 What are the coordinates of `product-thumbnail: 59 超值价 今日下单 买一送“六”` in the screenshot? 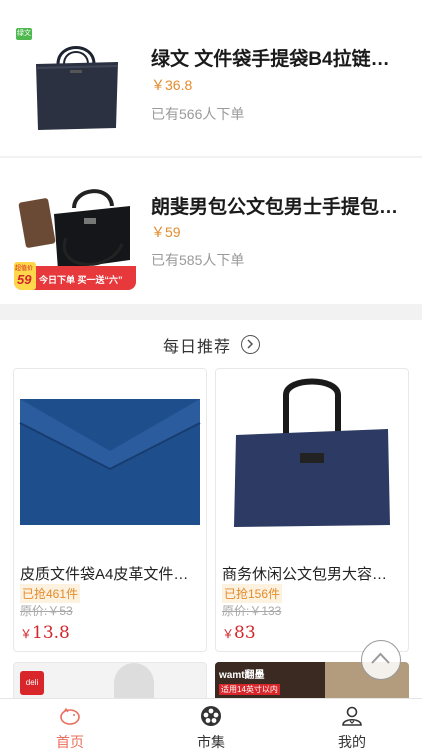 It's located at (75, 232).